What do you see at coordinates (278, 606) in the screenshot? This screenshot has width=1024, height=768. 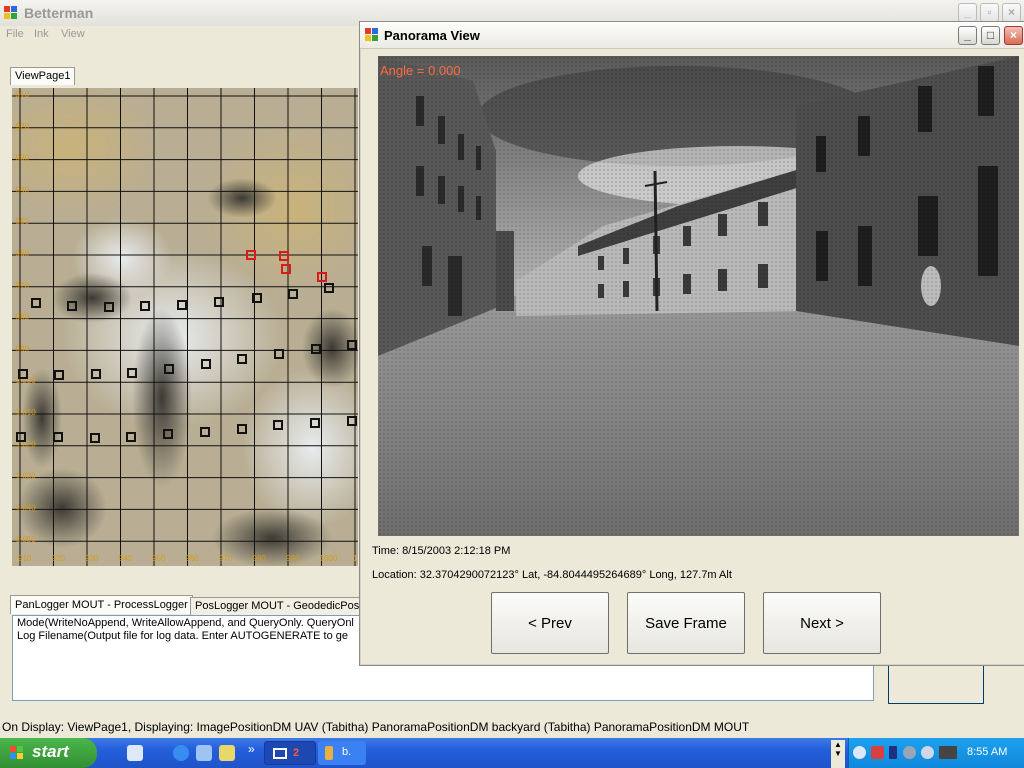 I see `tab-poslogger: PosLogger MOUT - GeodedicPosi` at bounding box center [278, 606].